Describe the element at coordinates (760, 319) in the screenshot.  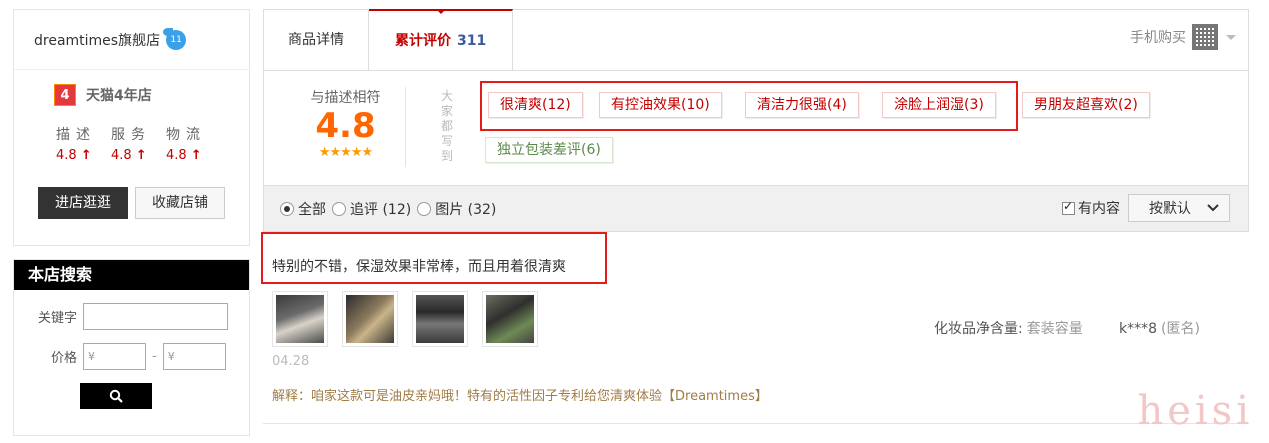
I see `review-photos` at that location.